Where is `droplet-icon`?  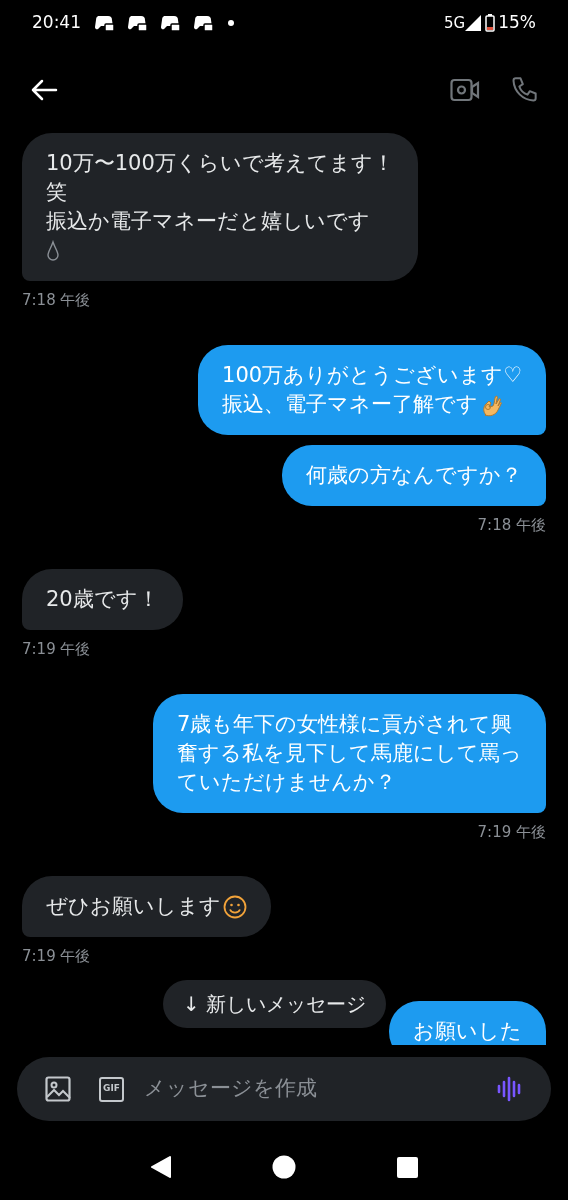 droplet-icon is located at coordinates (53, 251).